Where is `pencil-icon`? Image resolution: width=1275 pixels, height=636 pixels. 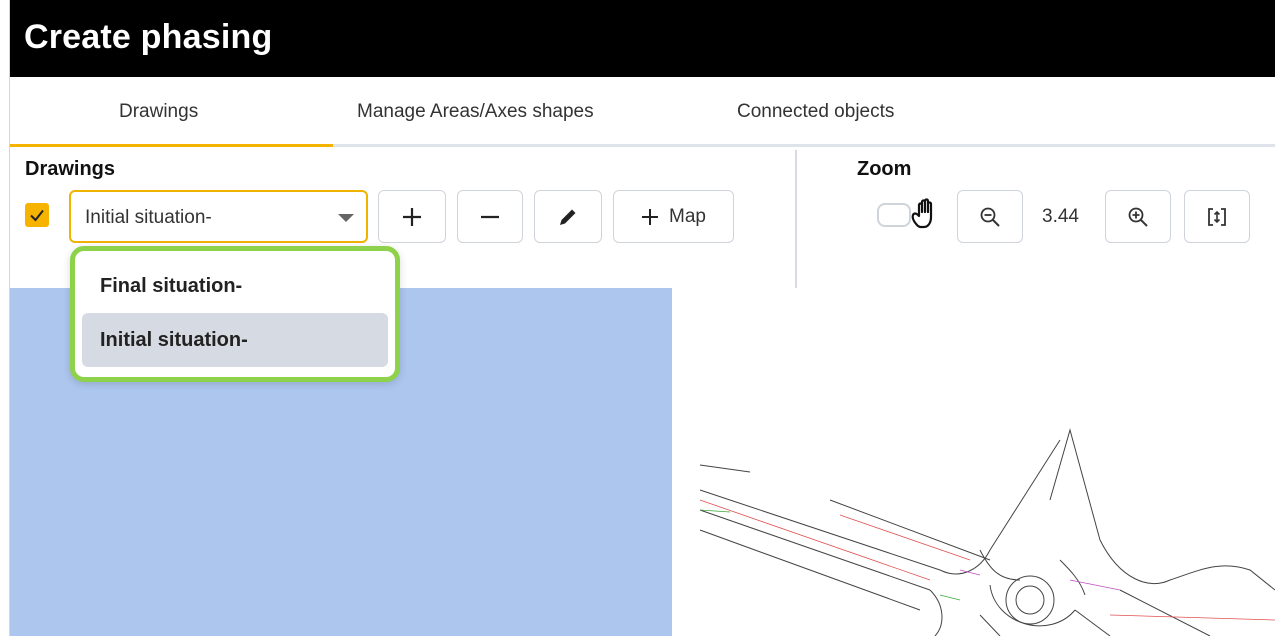
pencil-icon is located at coordinates (568, 217).